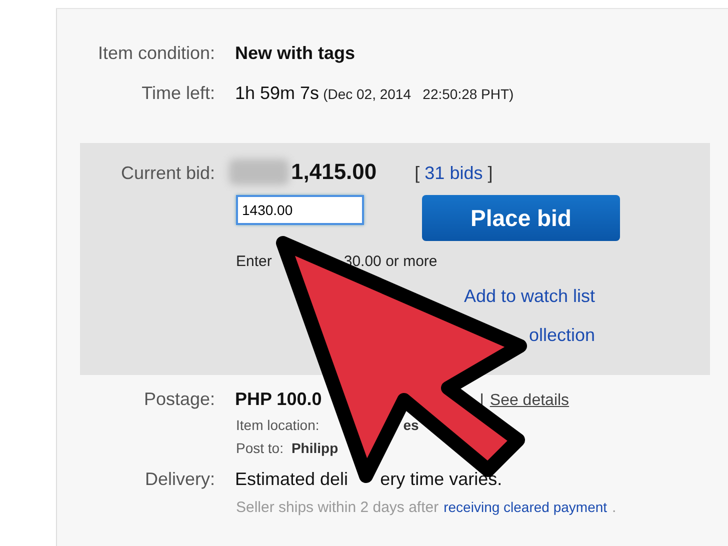  I want to click on field-value: Philipp, so click(314, 448).